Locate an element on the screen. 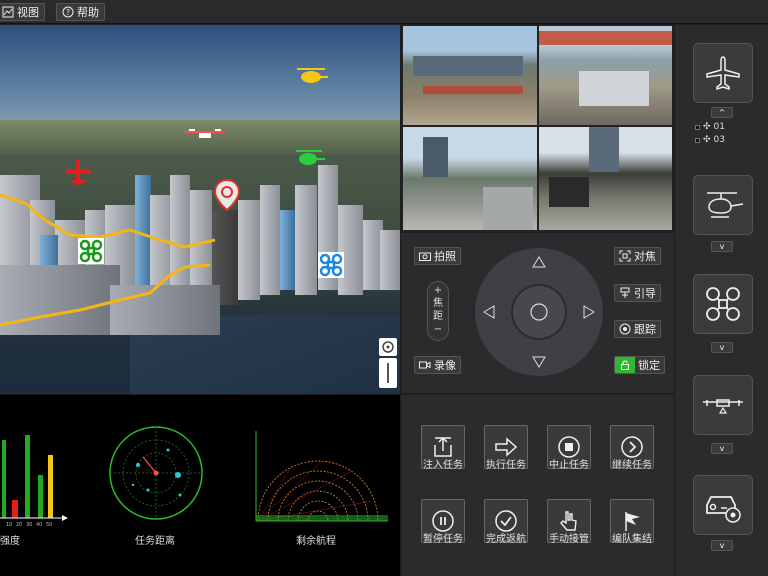  helicopter-green-icon is located at coordinates (310, 158).